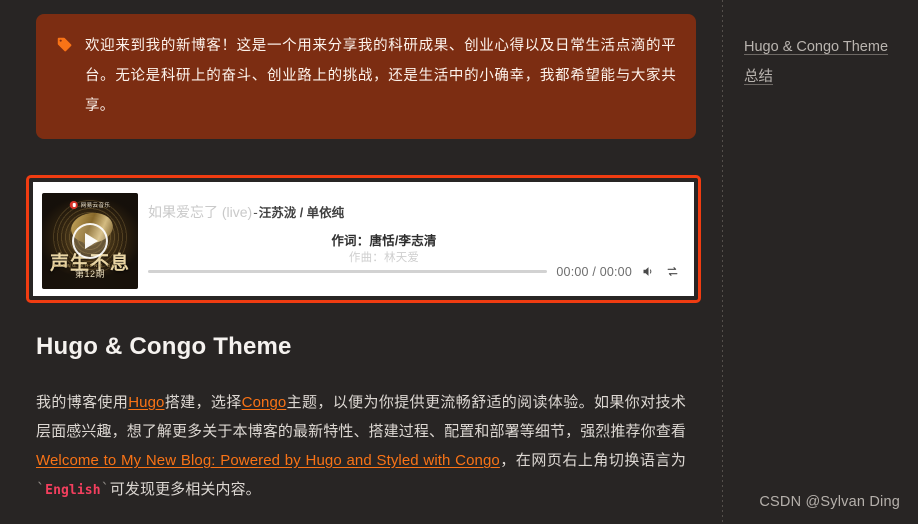 This screenshot has height=524, width=918. What do you see at coordinates (41, 489) in the screenshot?
I see `backtick-open: `` at bounding box center [41, 489].